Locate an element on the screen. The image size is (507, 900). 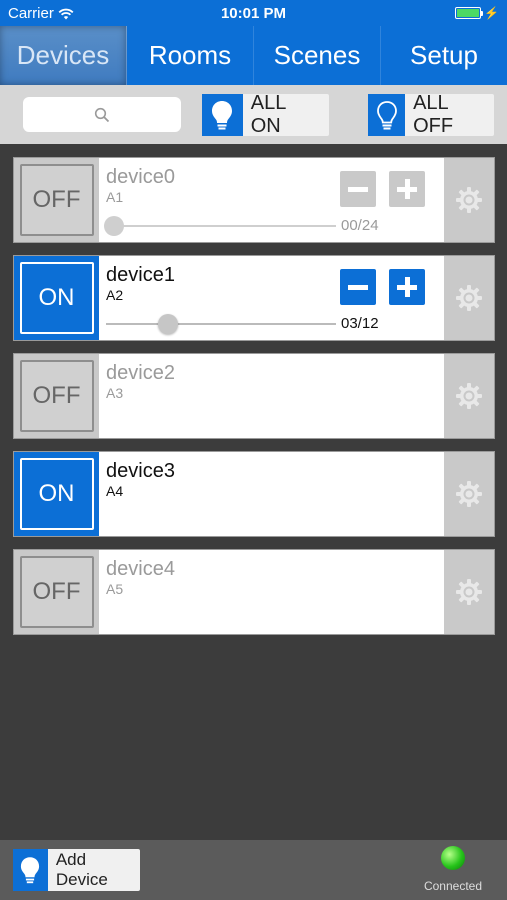
device-name: device1 is located at coordinates (140, 275).